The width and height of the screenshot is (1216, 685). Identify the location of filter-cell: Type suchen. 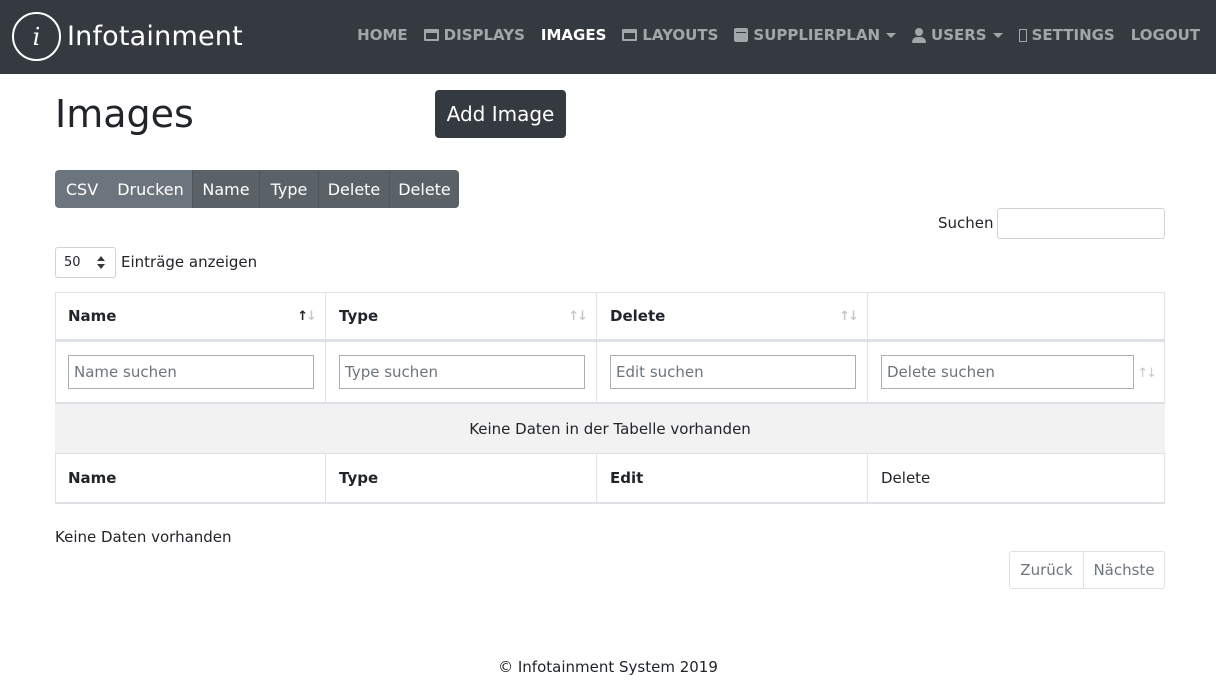
(461, 372).